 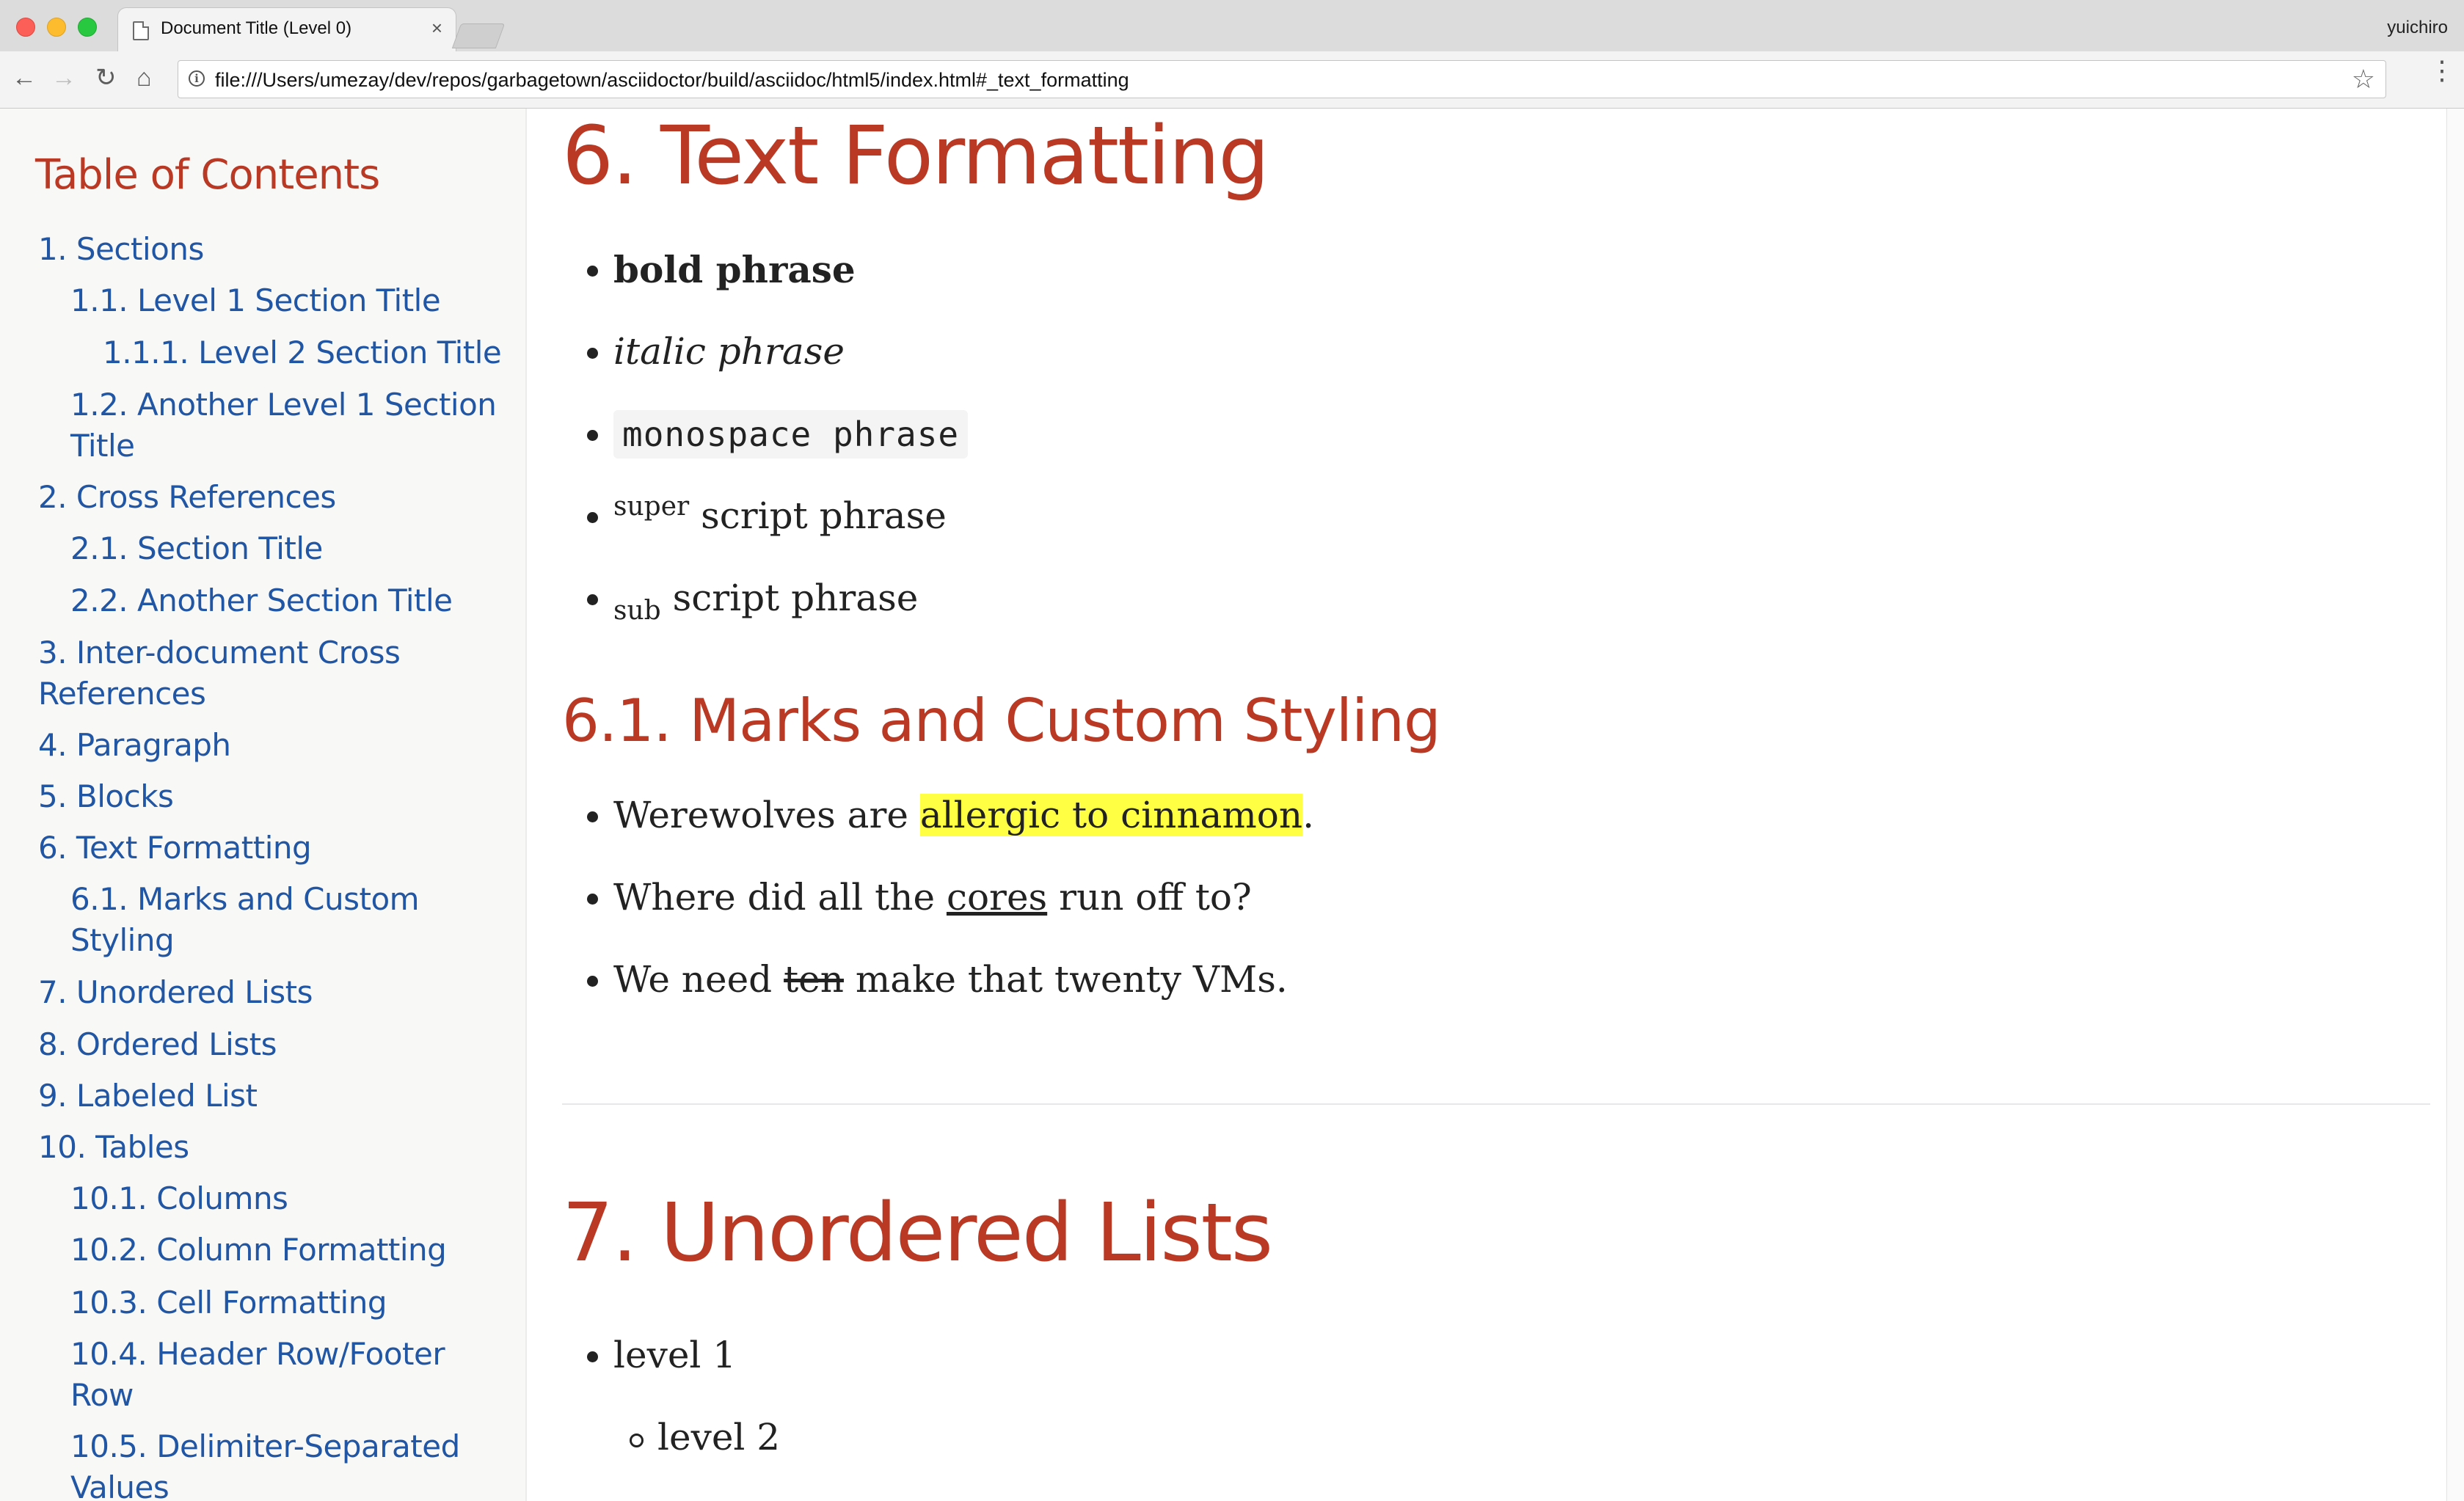 I want to click on active-tab: Document Title (Level 0) ×, so click(x=286, y=29).